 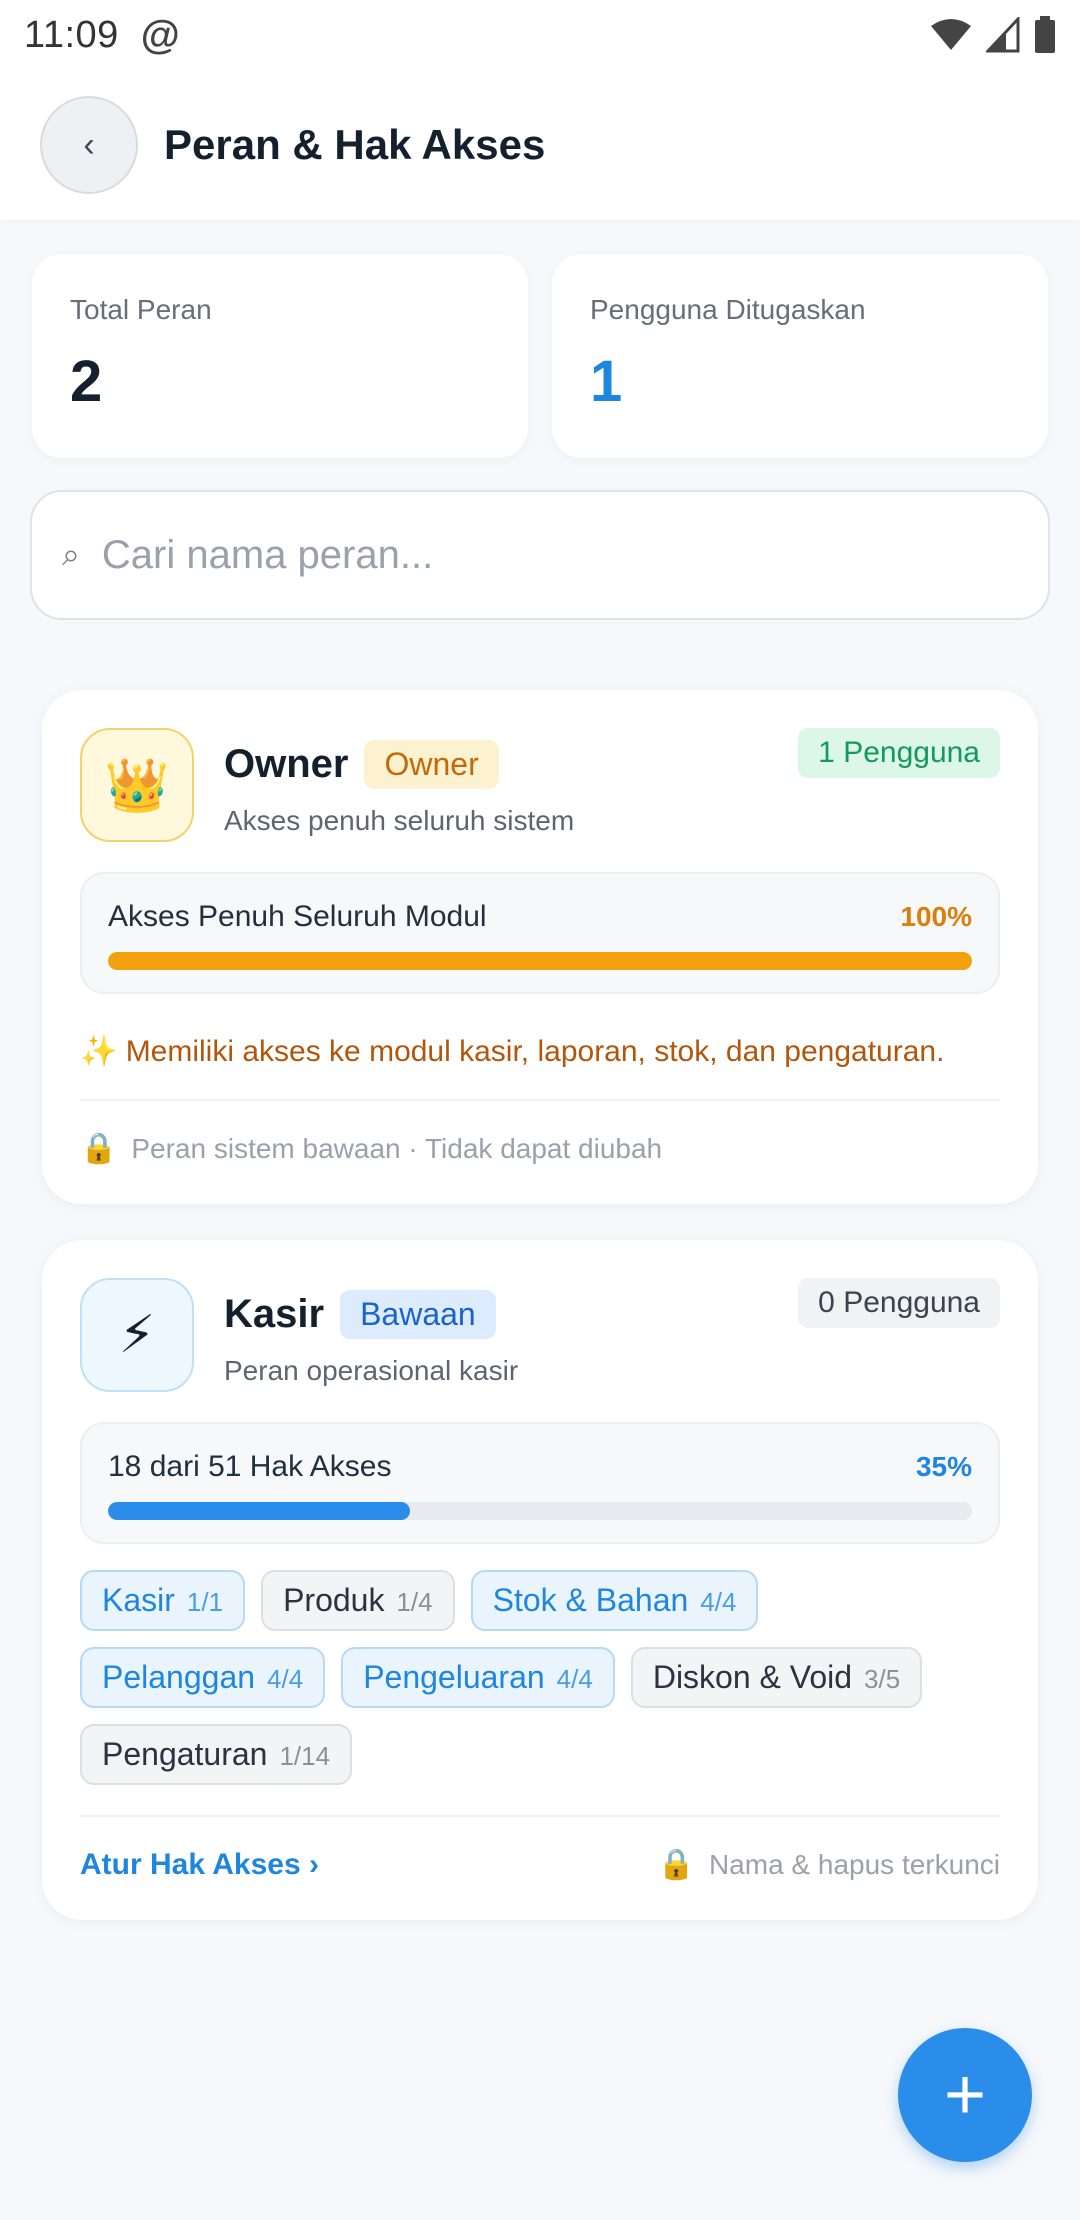 I want to click on module-chip: Stok & Bahan 4/4, so click(x=614, y=1600).